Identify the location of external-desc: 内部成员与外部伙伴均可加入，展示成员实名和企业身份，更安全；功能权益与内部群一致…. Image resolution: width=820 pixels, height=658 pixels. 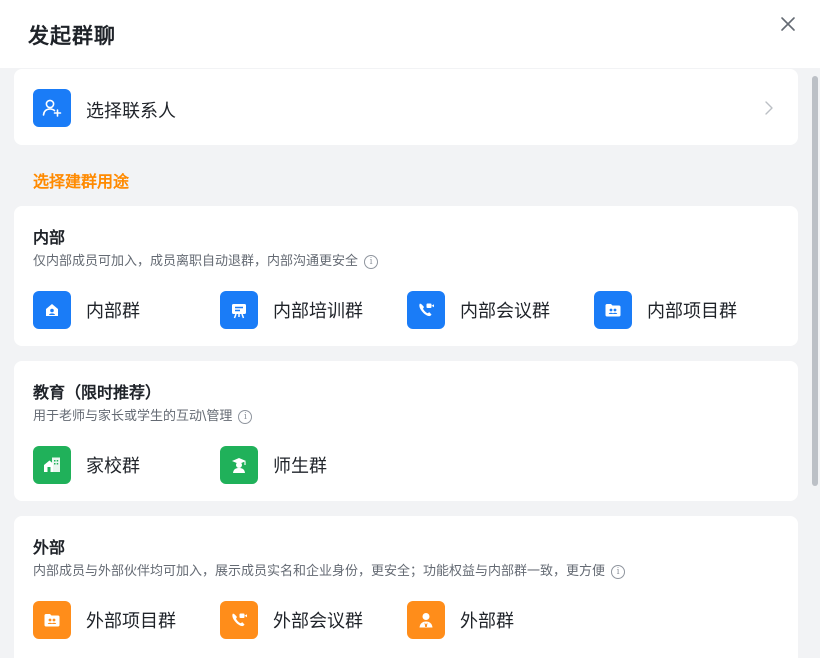
(329, 569).